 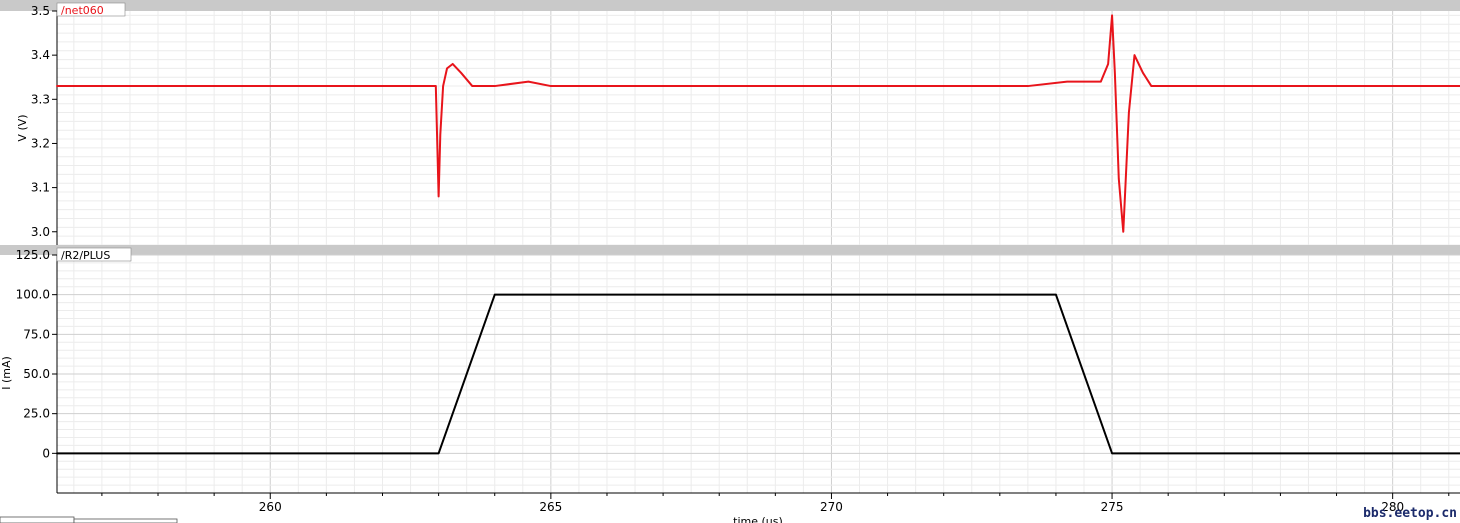 I want to click on time-x-tick-label: 275, so click(x=1112, y=507).